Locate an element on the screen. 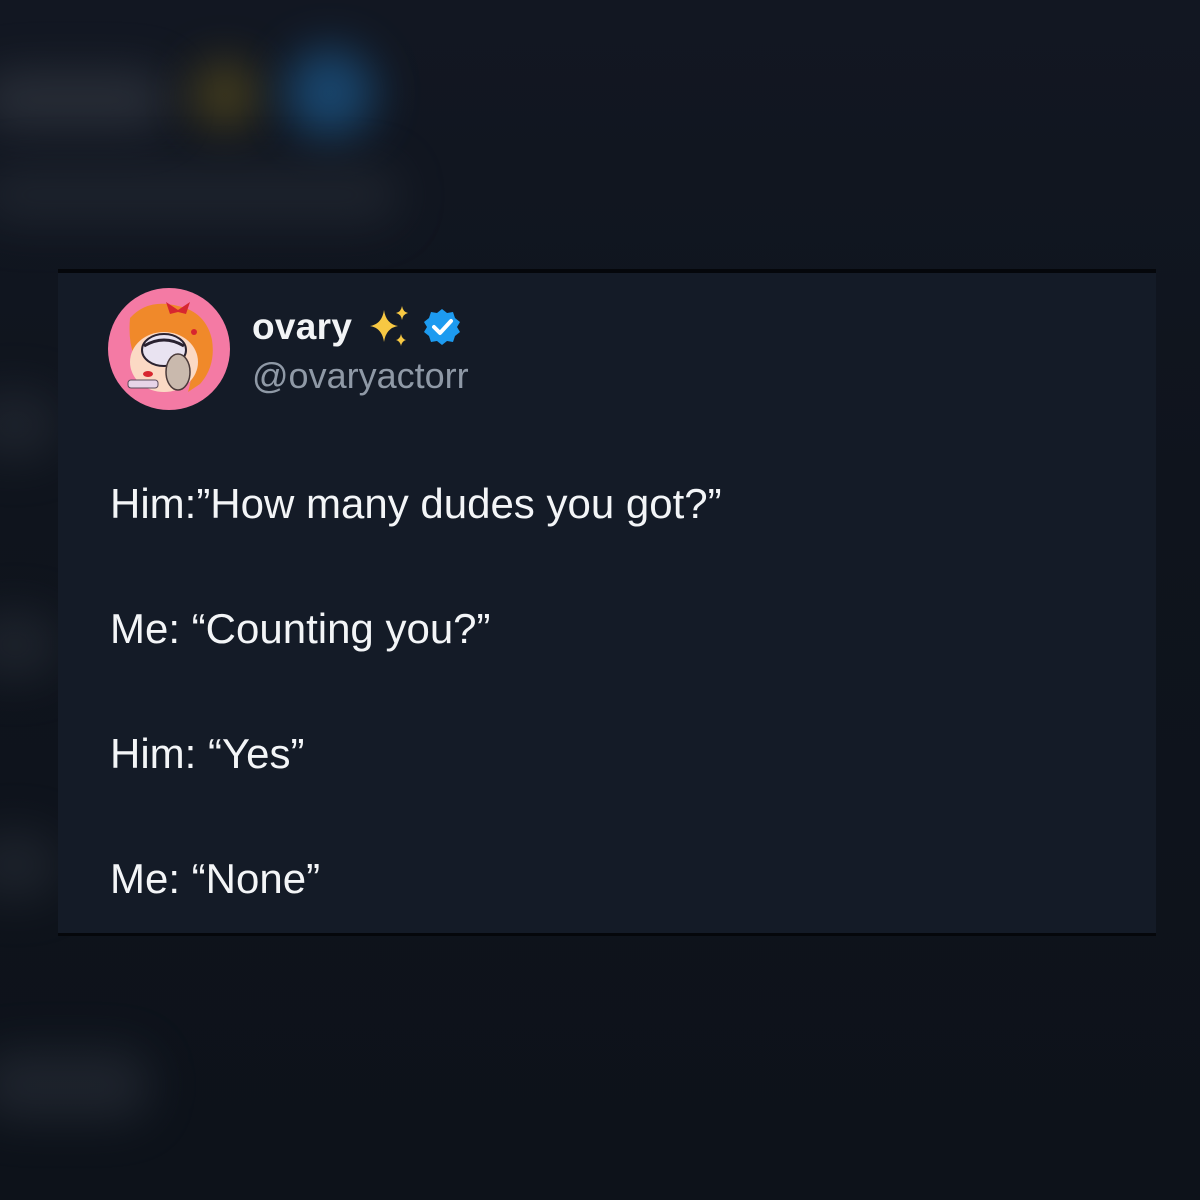  avatar-illustration is located at coordinates (170, 347).